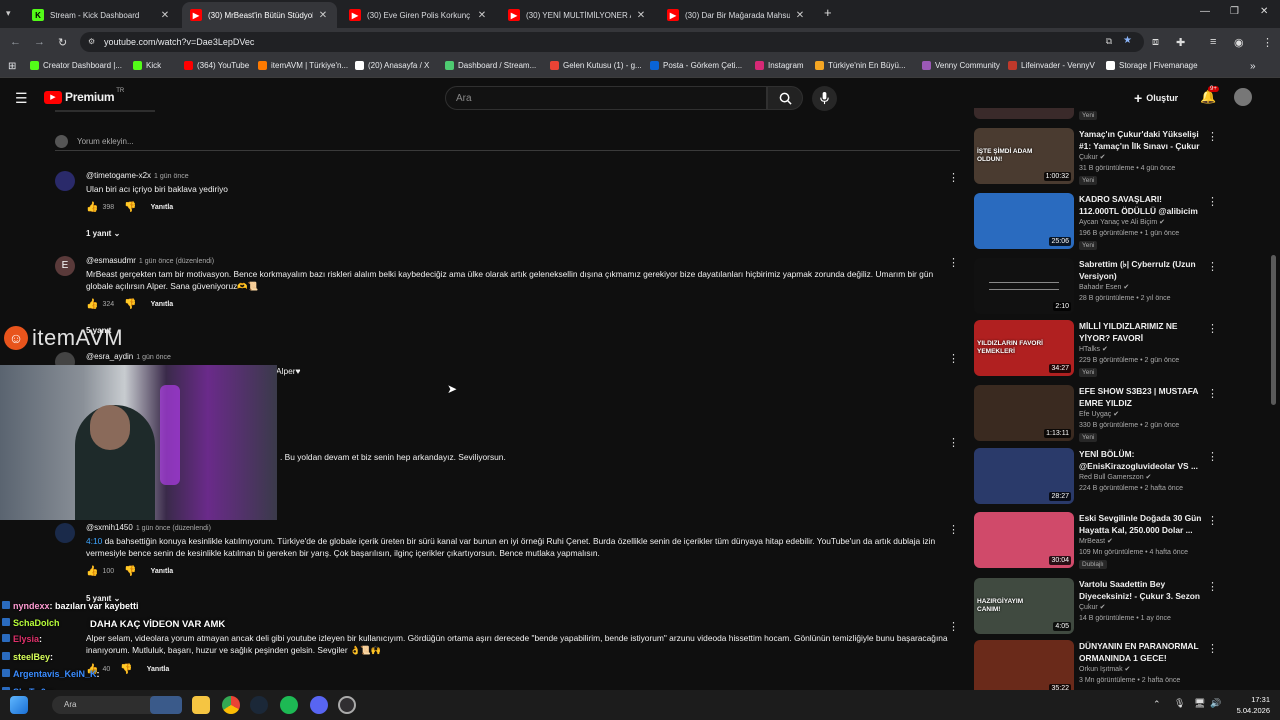 This screenshot has width=1280, height=720. I want to click on network-icon: 🖥, so click(1199, 703).